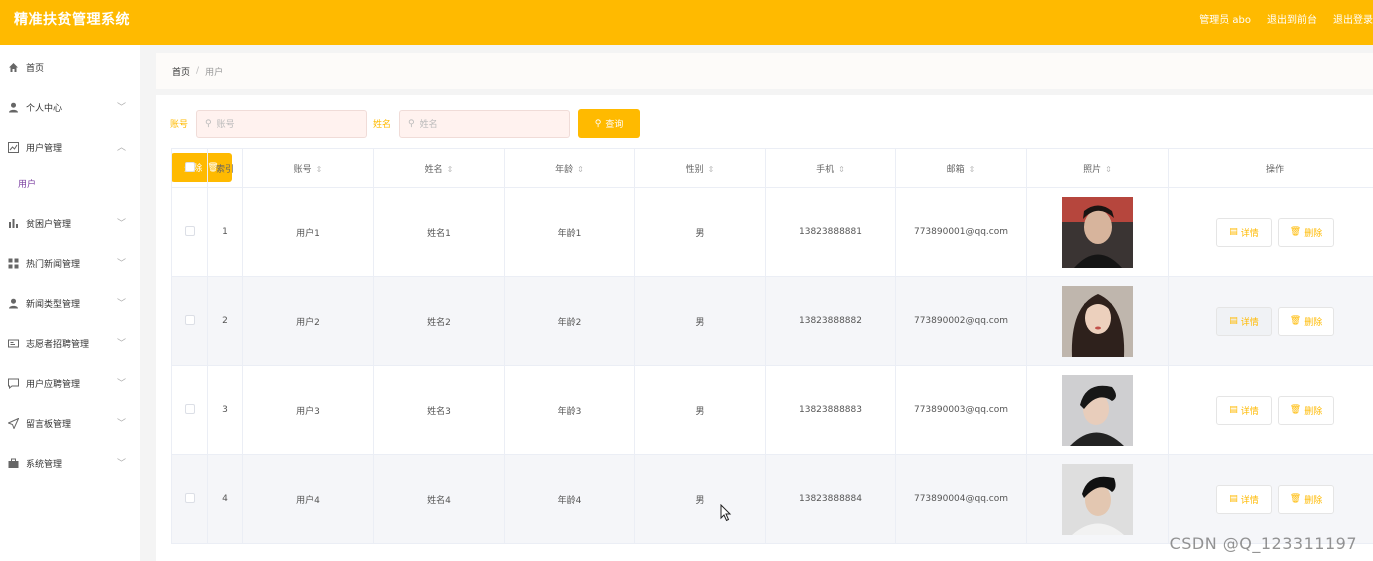  Describe the element at coordinates (961, 321) in the screenshot. I see `cell-email: 773890002@qq.com` at that location.